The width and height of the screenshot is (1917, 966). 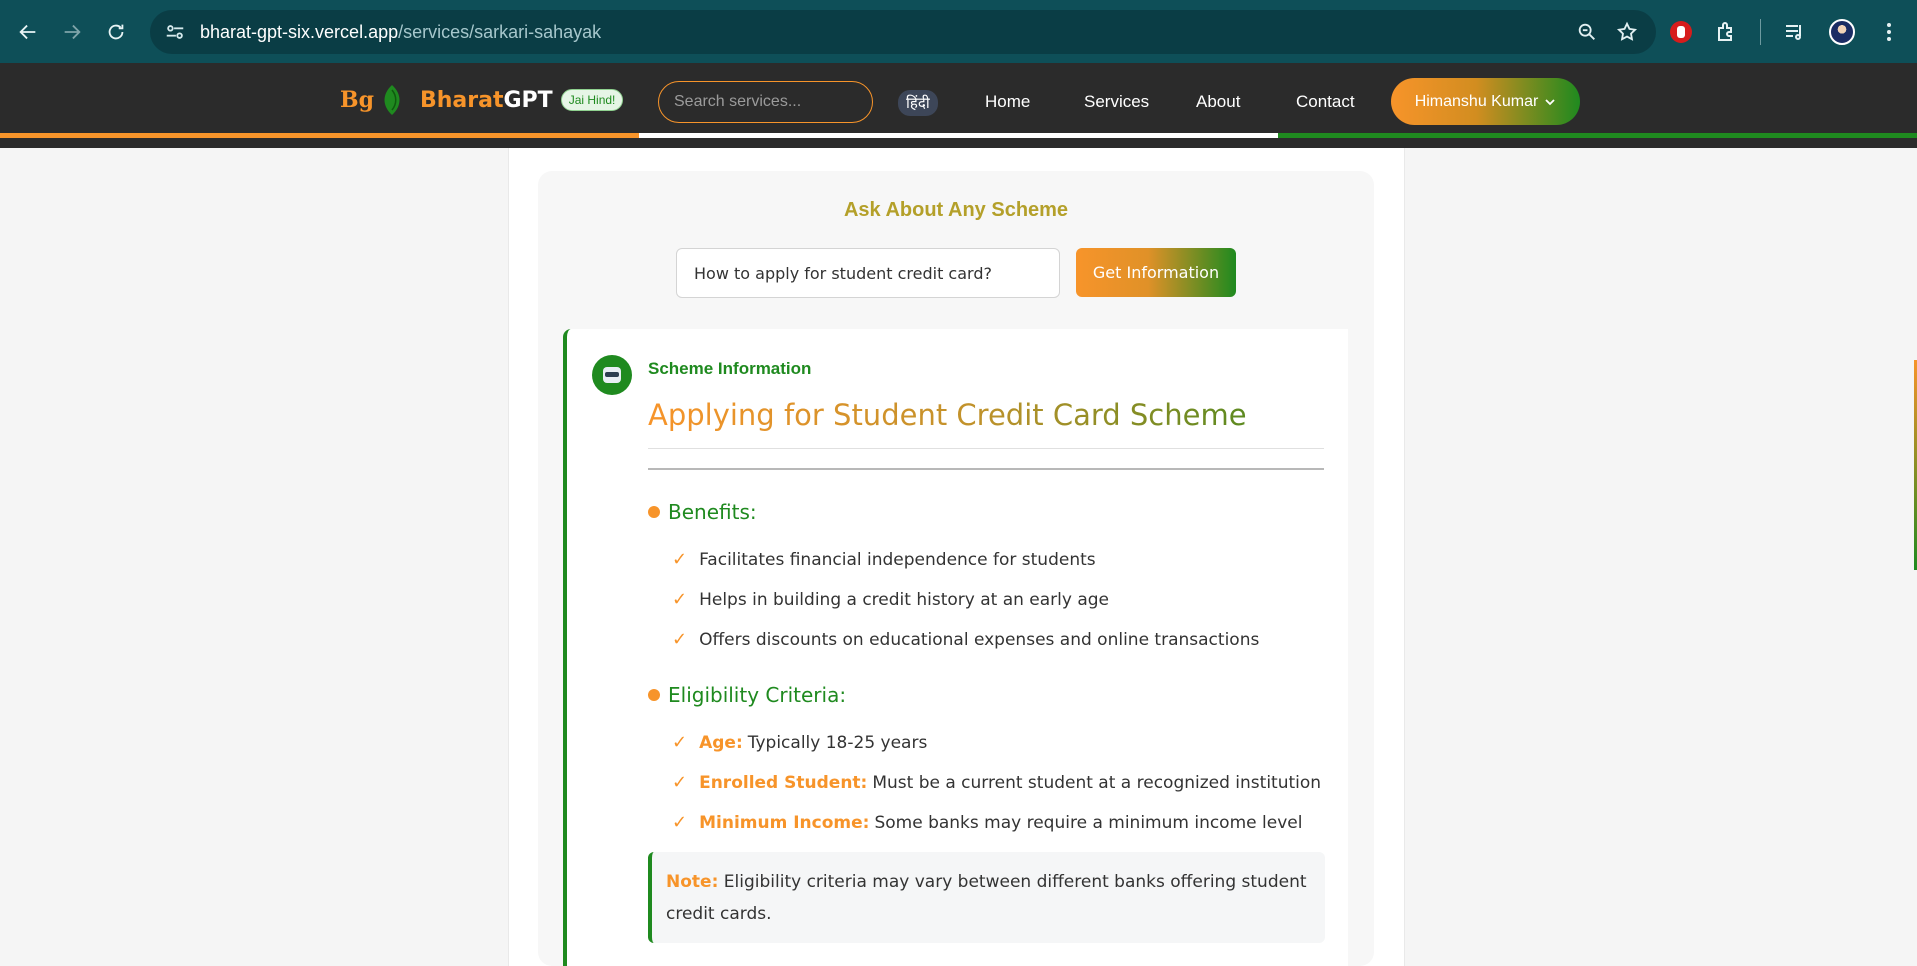 I want to click on nav-services: Services, so click(x=1116, y=102).